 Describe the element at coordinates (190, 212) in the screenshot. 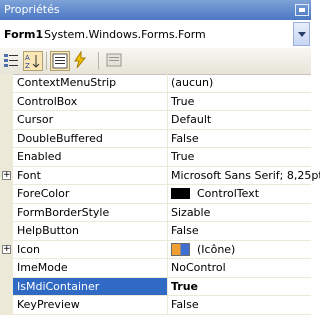

I see `property-value: Sizable` at that location.